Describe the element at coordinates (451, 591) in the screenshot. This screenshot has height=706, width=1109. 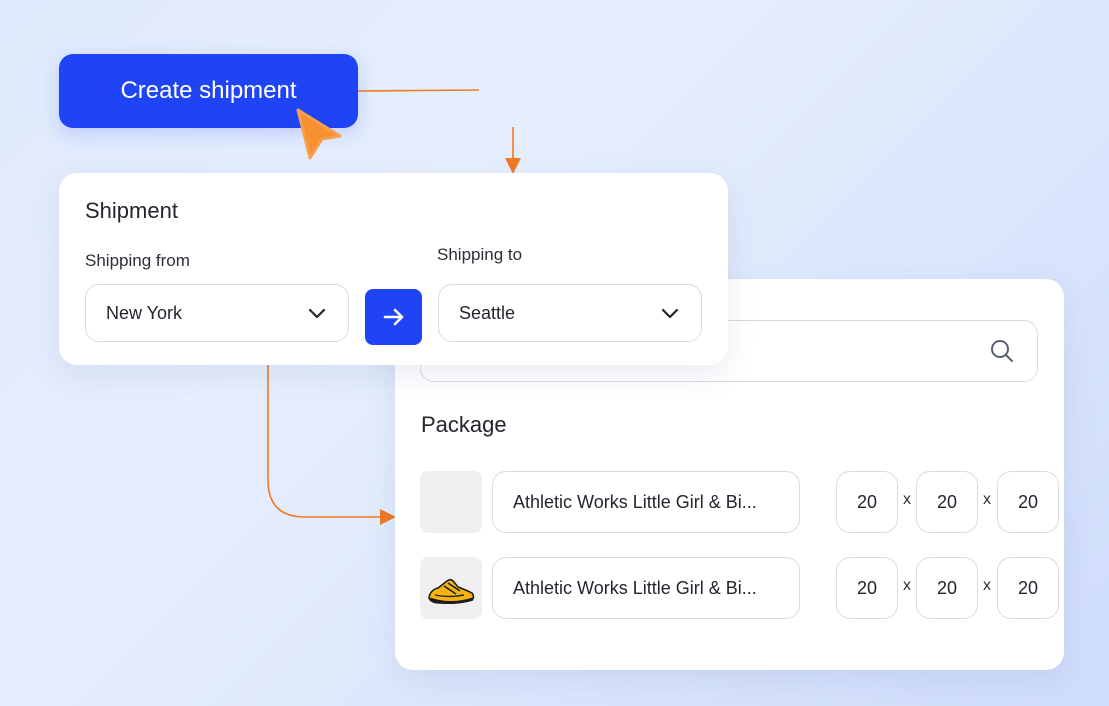
I see `sneaker-image` at that location.